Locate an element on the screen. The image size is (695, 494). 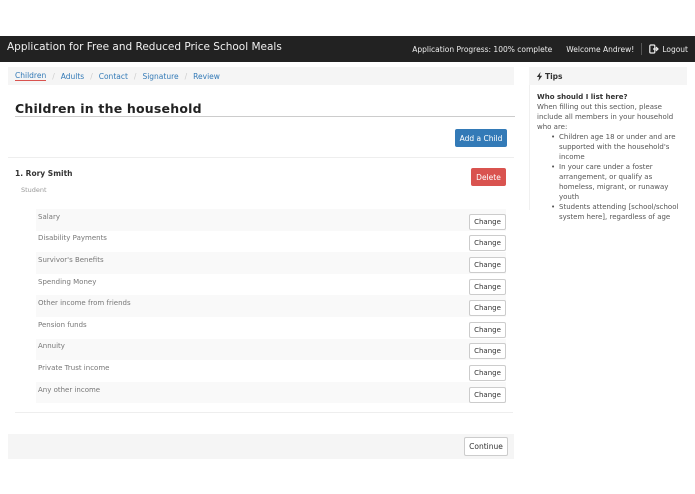
income-row-survivor: Survivor's Benefits Change is located at coordinates (271, 263).